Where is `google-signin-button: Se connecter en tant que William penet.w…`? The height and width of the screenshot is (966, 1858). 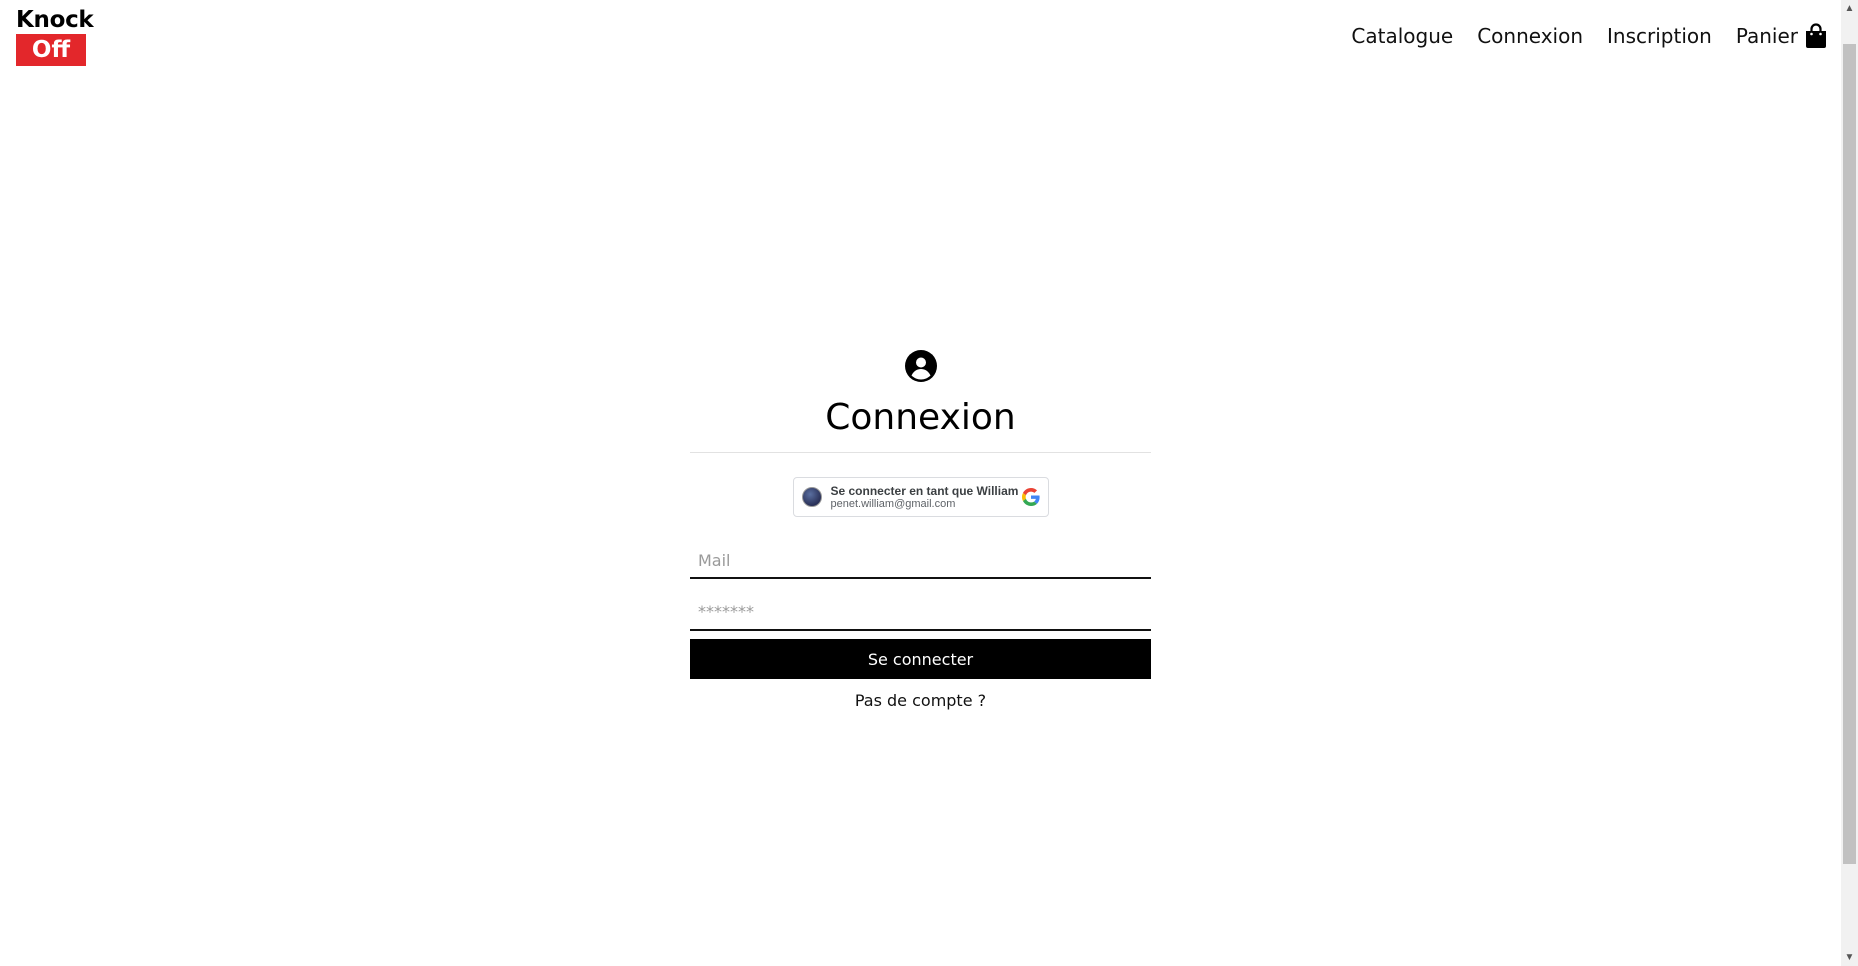 google-signin-button: Se connecter en tant que William penet.w… is located at coordinates (920, 497).